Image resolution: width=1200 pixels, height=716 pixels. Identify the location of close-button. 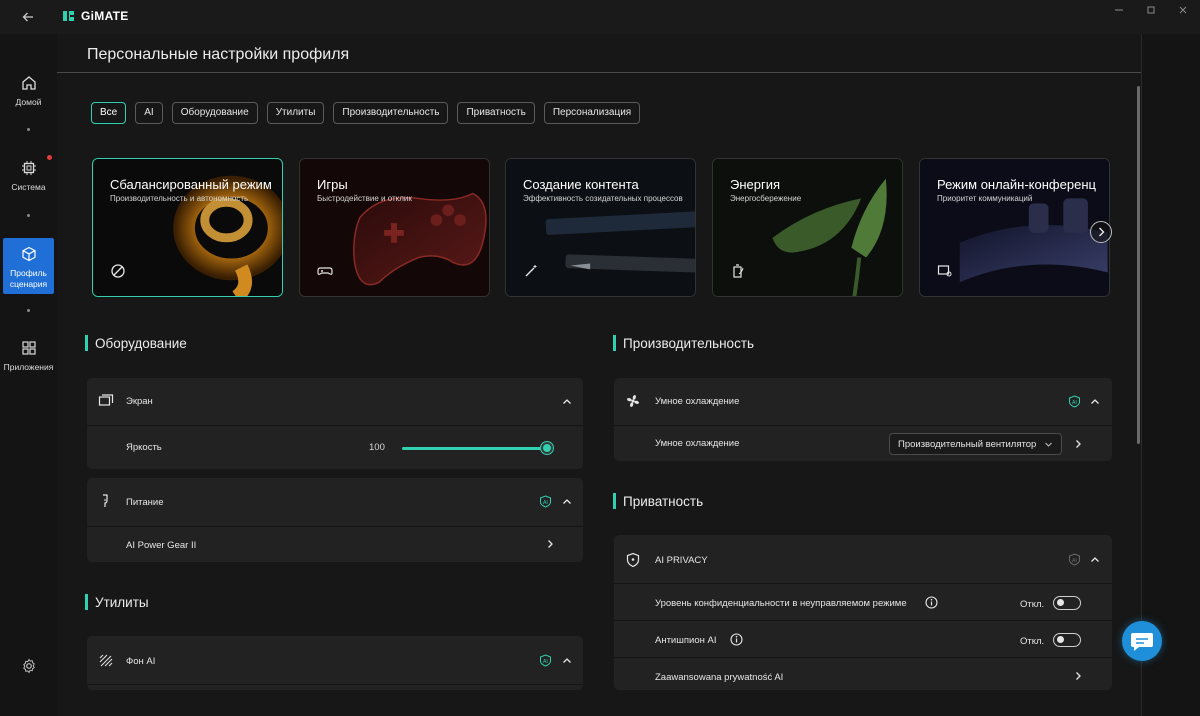
(1183, 12).